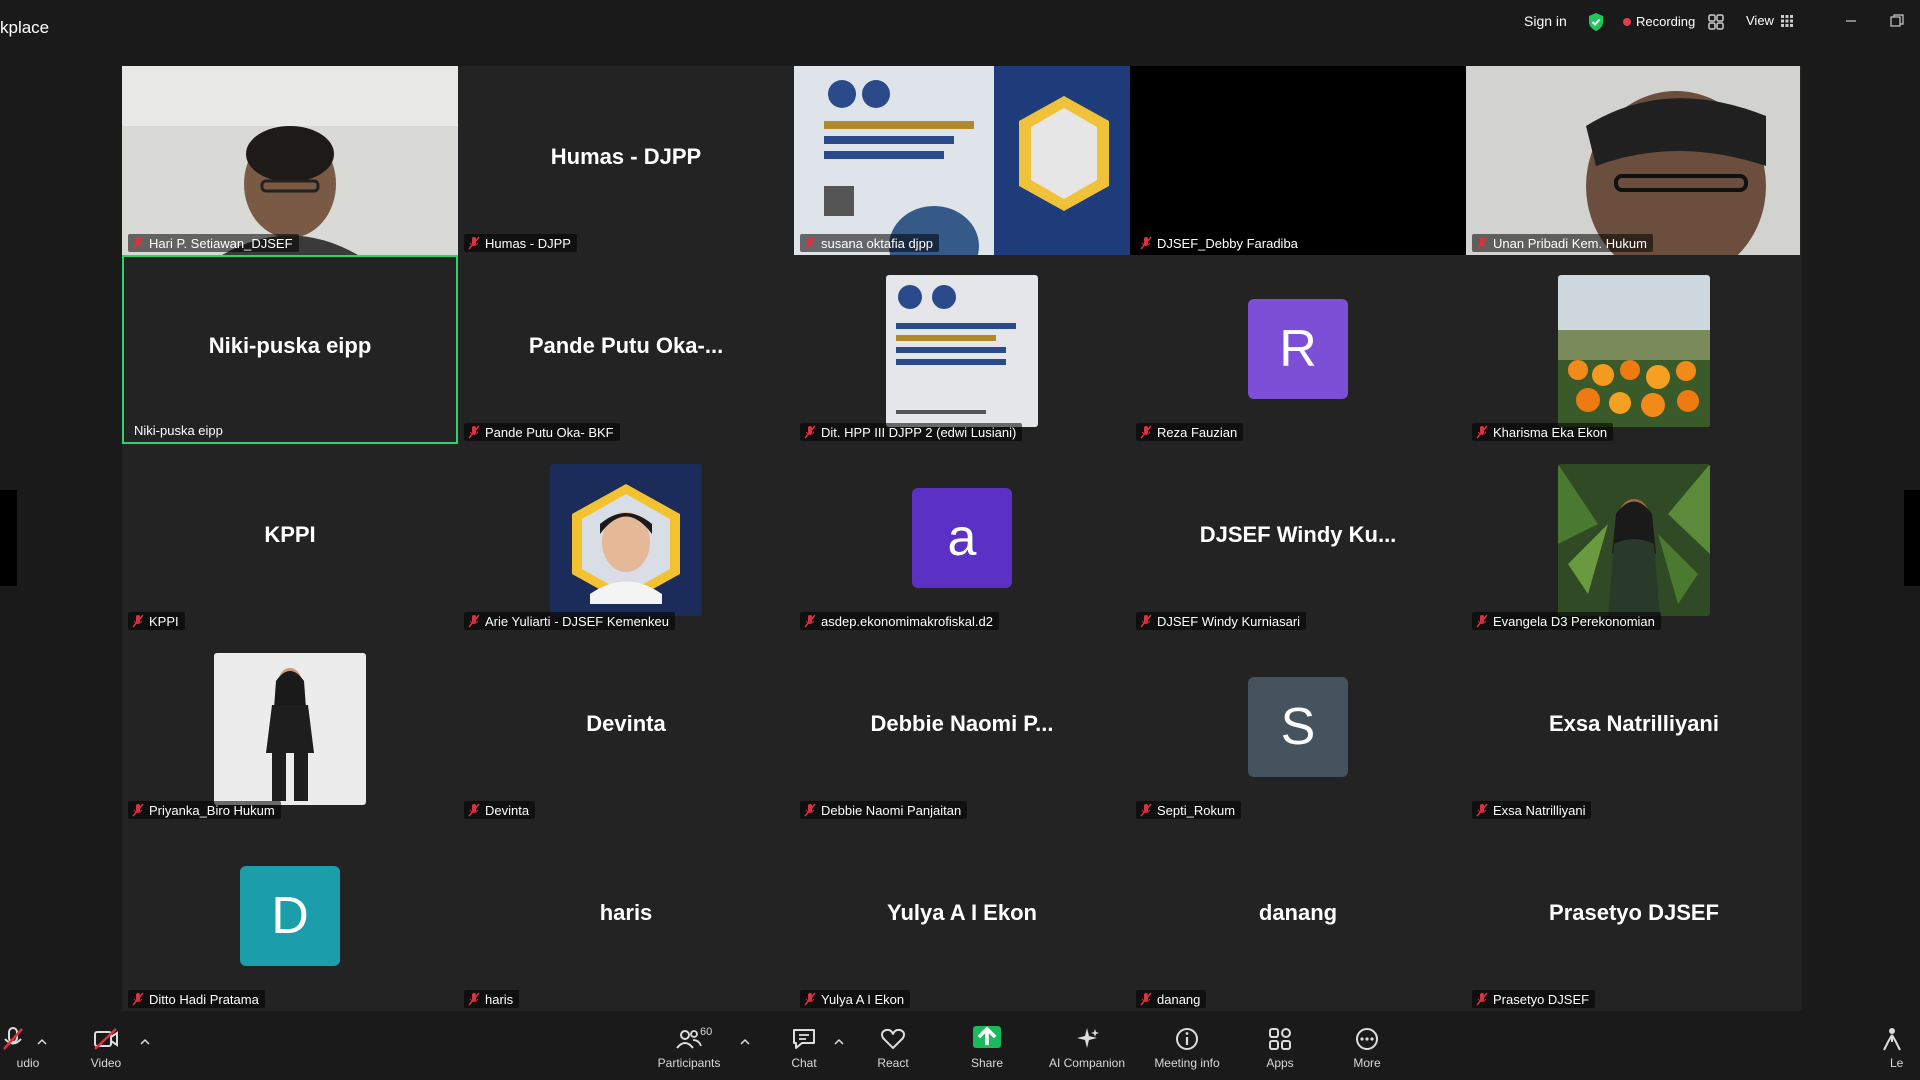 Image resolution: width=1920 pixels, height=1080 pixels. Describe the element at coordinates (204, 810) in the screenshot. I see `participant-name-label: Priyanka_Biro Hukum` at that location.